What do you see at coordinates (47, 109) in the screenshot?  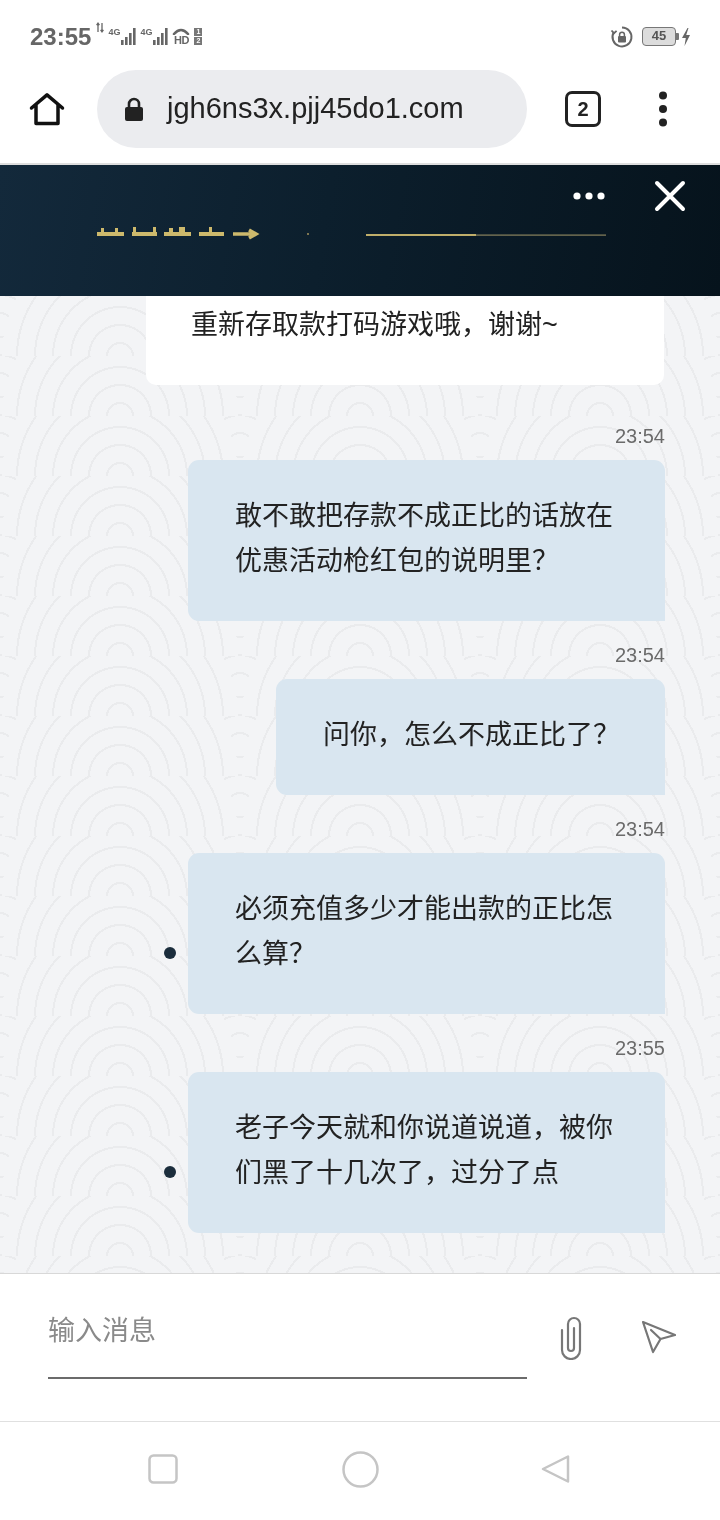 I see `home-icon` at bounding box center [47, 109].